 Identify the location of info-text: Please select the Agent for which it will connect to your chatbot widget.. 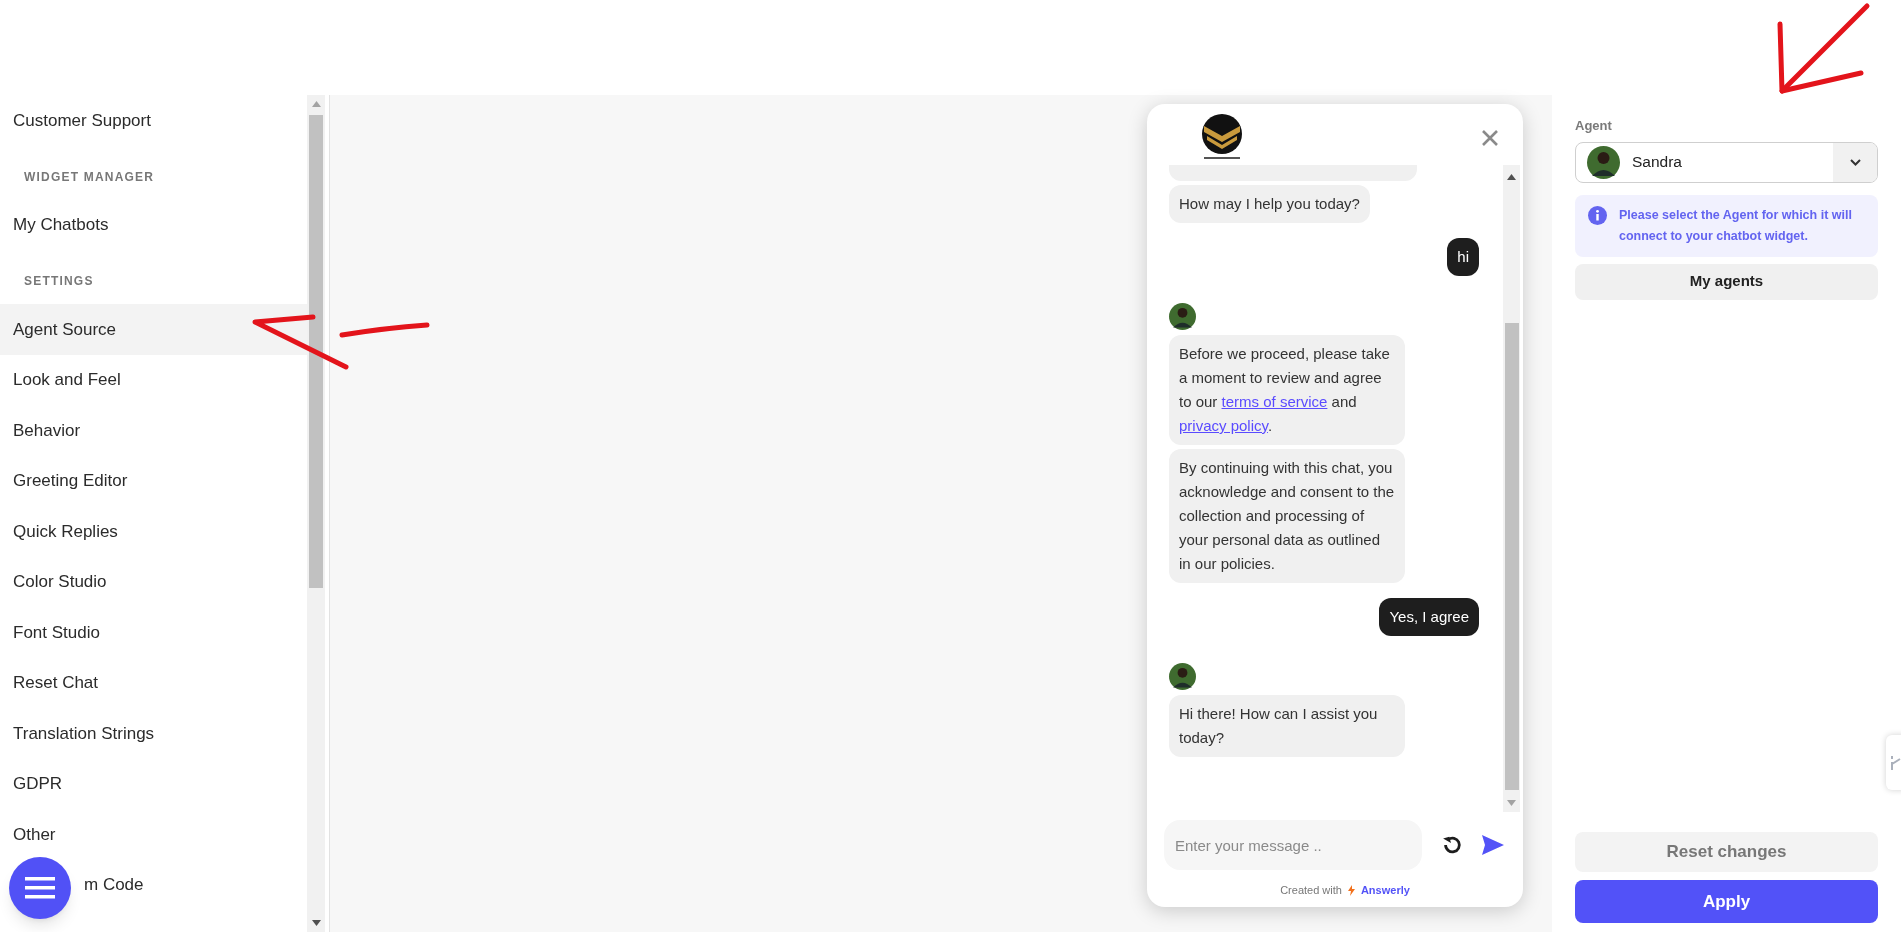
(1736, 225).